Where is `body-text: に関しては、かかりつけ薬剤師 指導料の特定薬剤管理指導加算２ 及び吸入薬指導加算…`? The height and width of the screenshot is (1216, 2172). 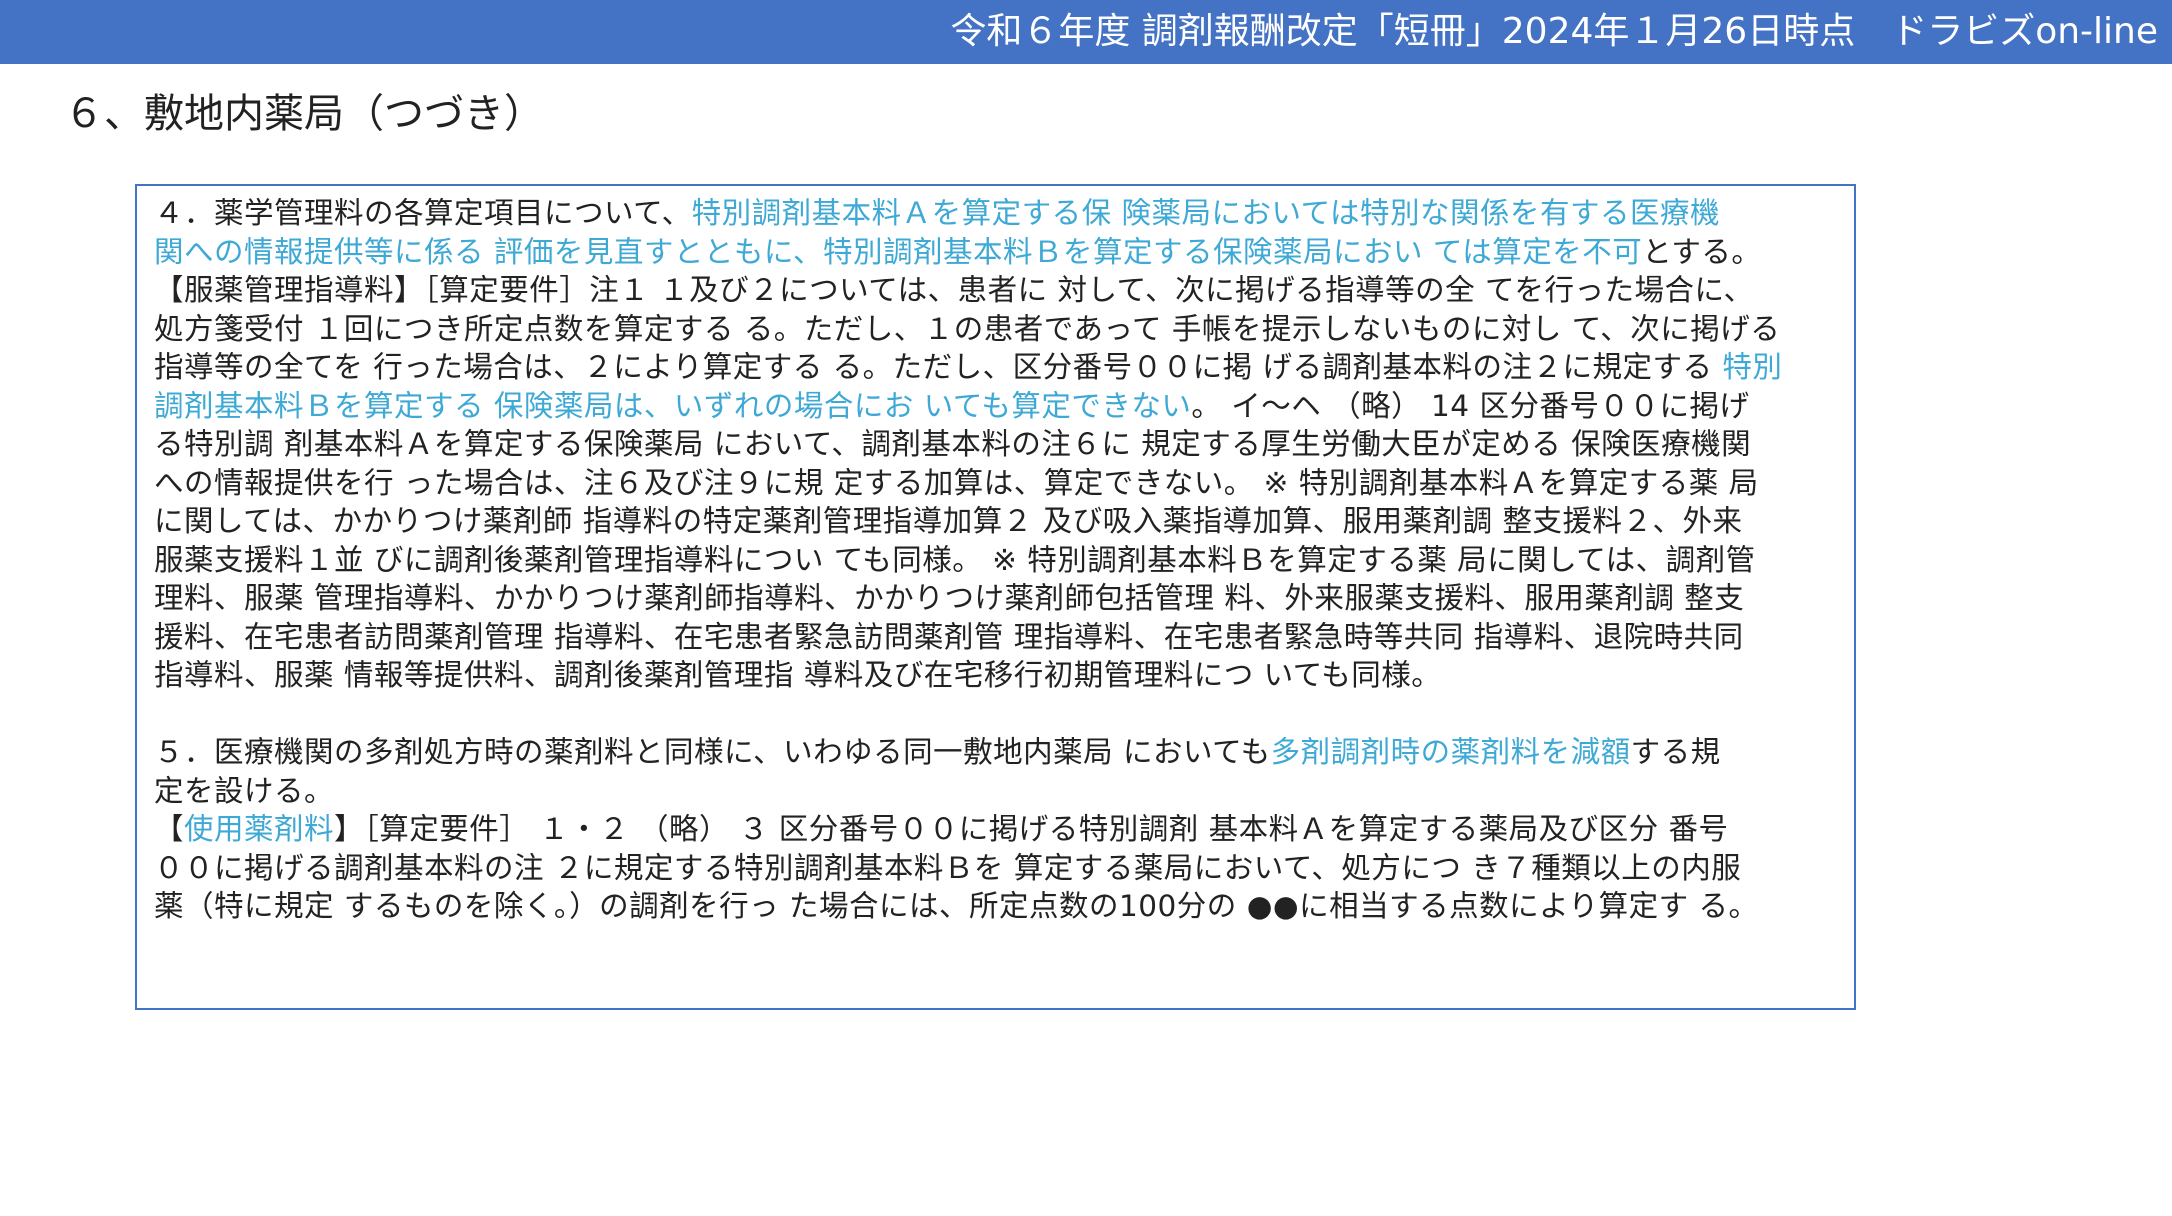
body-text: に関しては、かかりつけ薬剤師 指導料の特定薬剤管理指導加算２ 及び吸入薬指導加算… is located at coordinates (948, 521).